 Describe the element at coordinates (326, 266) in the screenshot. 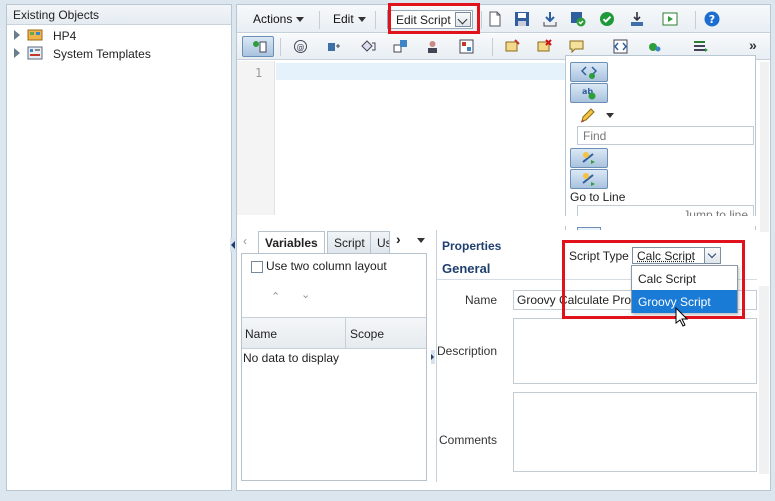

I see `two-column-label: Use two column layout` at that location.